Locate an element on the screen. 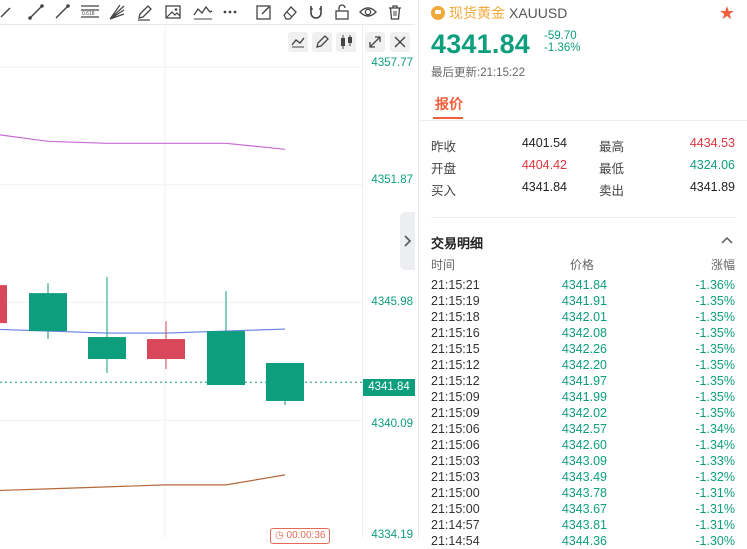 This screenshot has height=549, width=747. y-tick: 4340.09 is located at coordinates (392, 424).